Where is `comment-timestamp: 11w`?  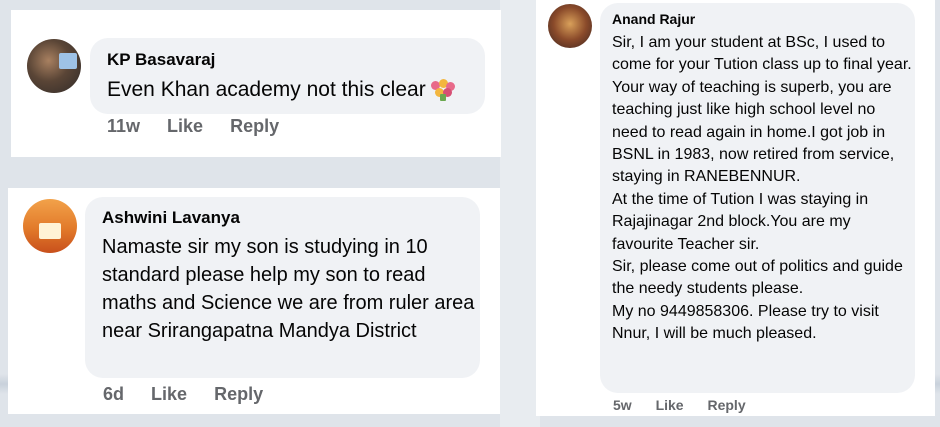 comment-timestamp: 11w is located at coordinates (123, 126).